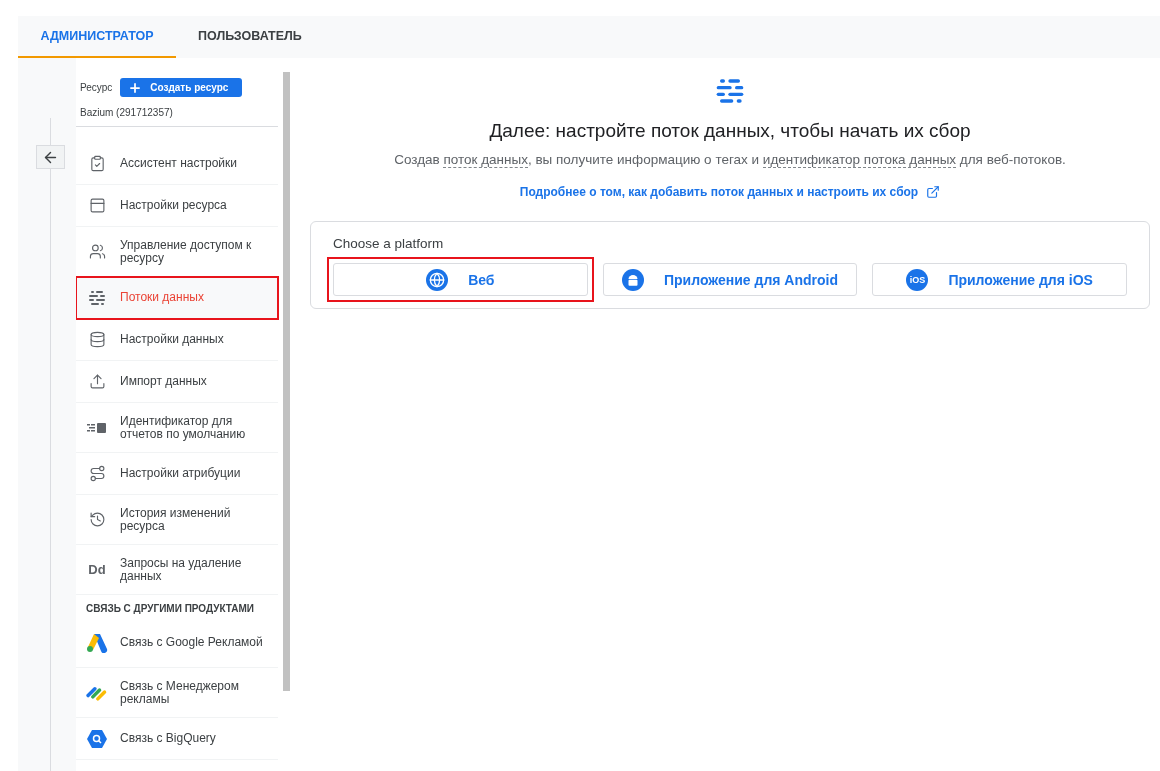  I want to click on sidebar-item-label: Ассистент настройки, so click(178, 163).